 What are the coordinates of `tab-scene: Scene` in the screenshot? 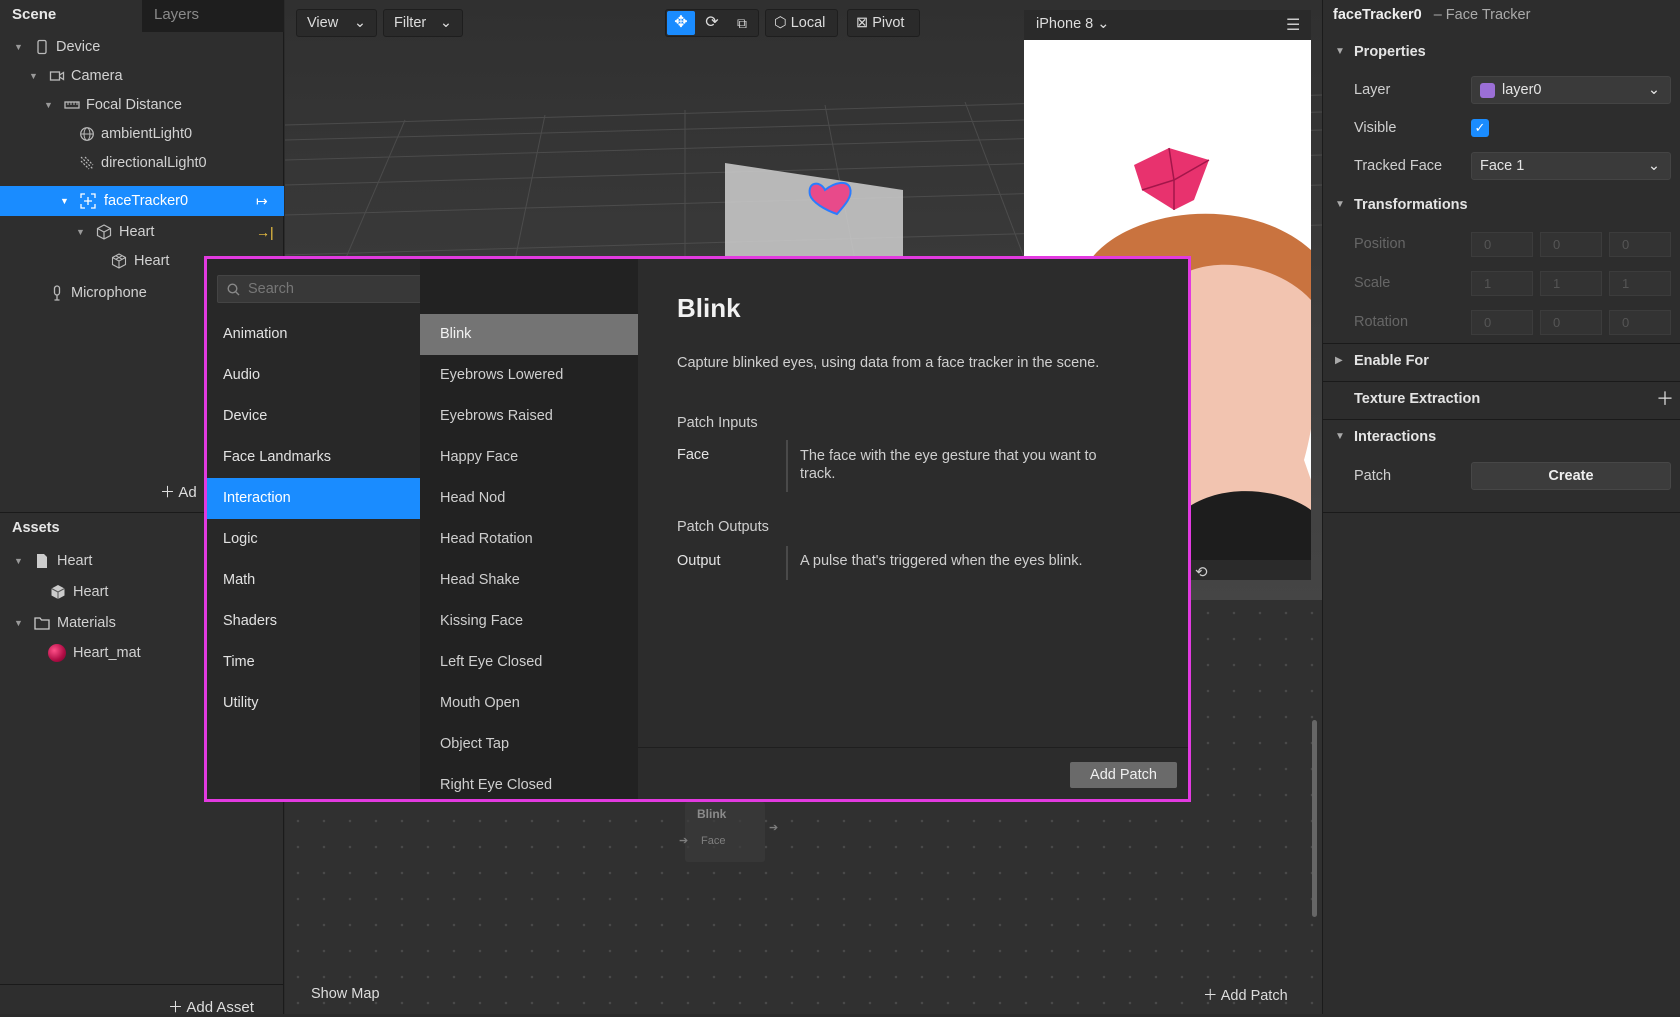 It's located at (71, 16).